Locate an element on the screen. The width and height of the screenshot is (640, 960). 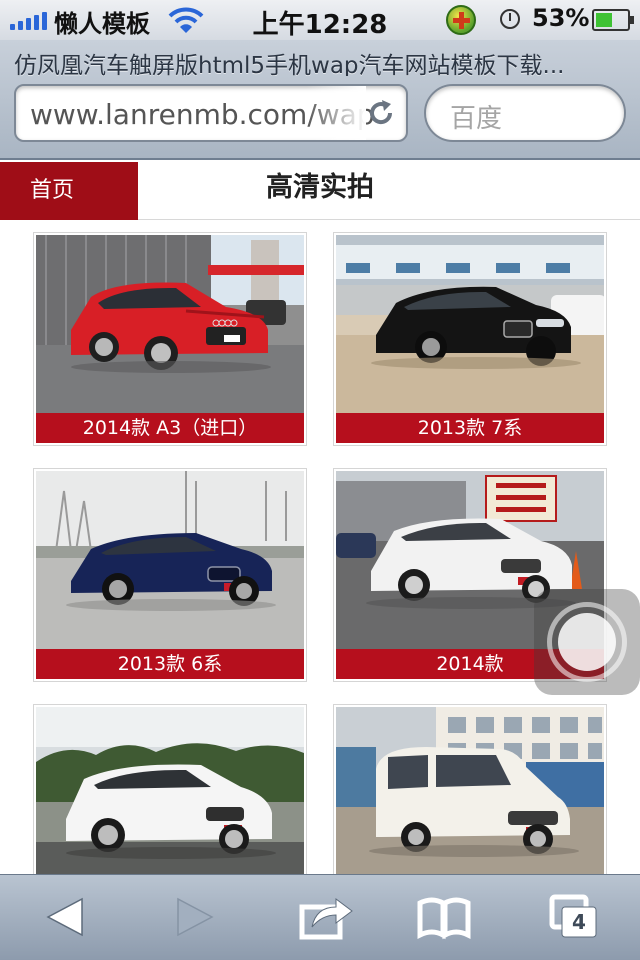
gallery-card: 2013款 6系 is located at coordinates (170, 575).